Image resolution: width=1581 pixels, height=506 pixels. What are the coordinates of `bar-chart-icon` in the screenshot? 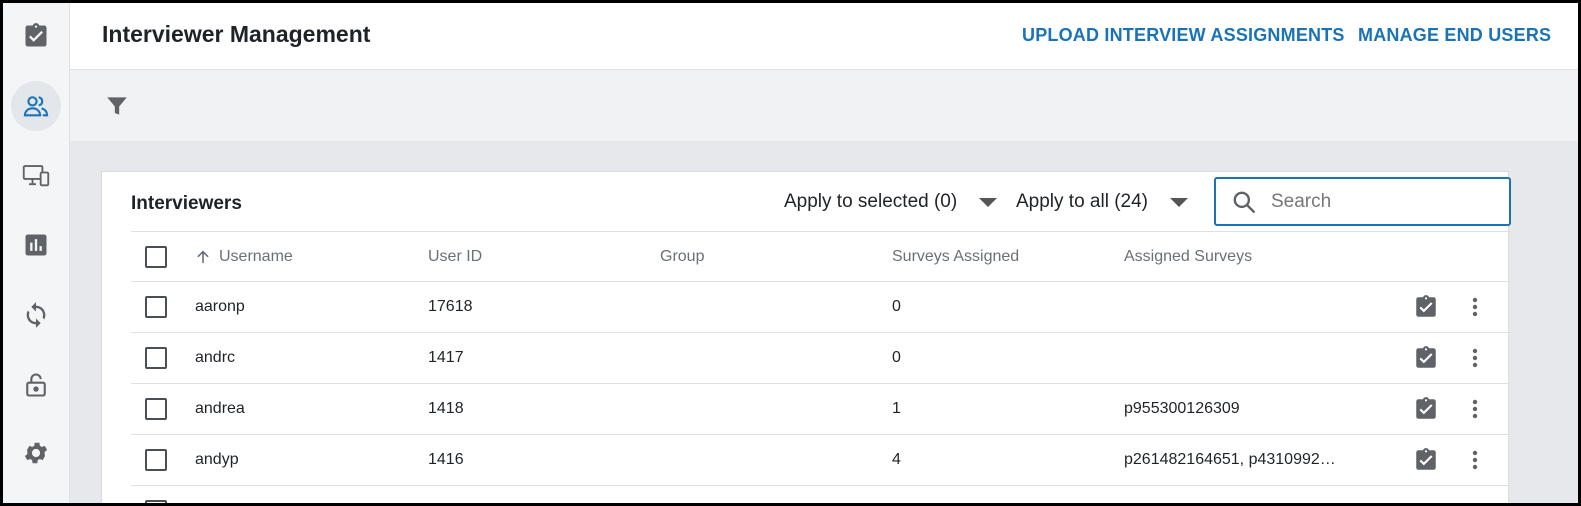 It's located at (36, 245).